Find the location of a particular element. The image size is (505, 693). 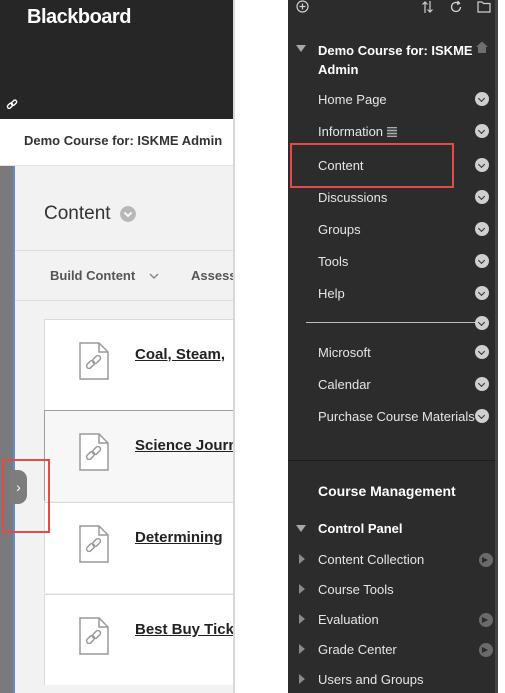

content-item-link: Science Journ is located at coordinates (184, 445).